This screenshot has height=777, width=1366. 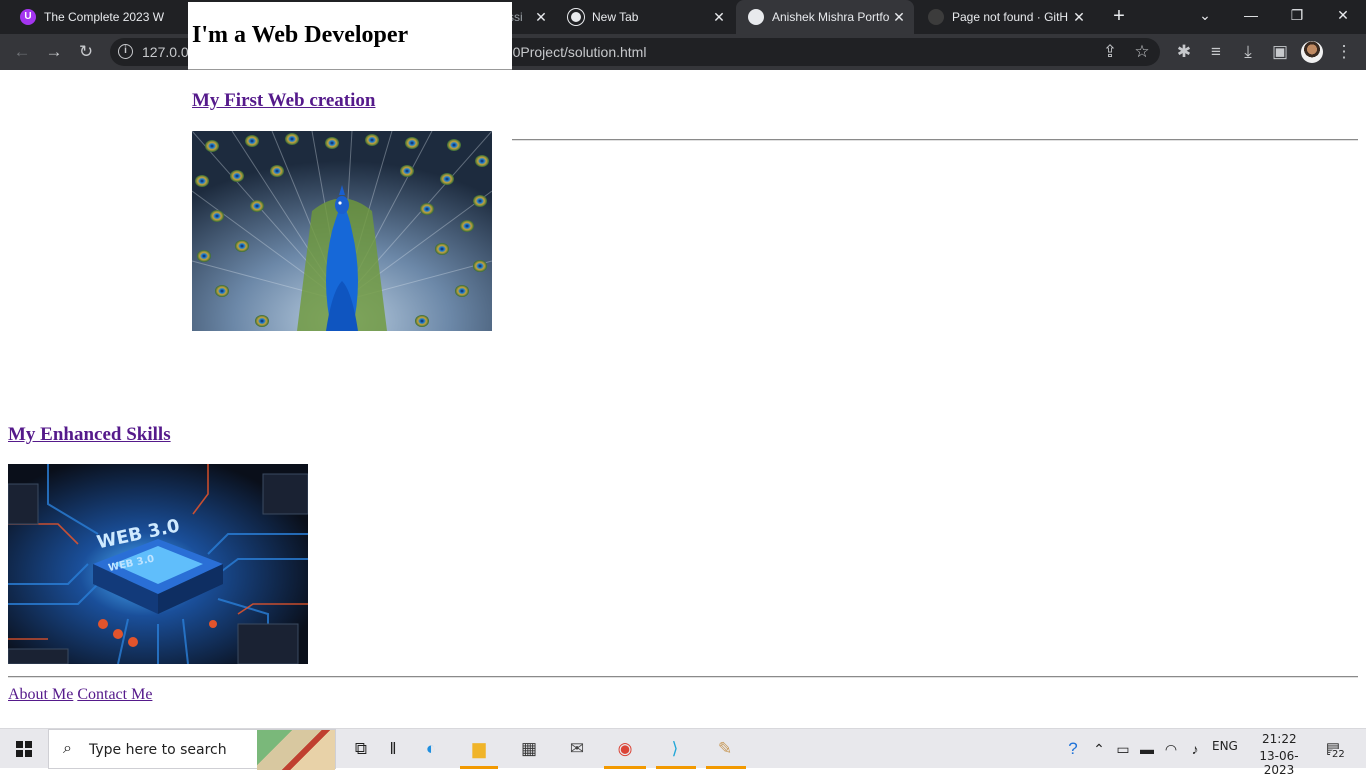 What do you see at coordinates (756, 17) in the screenshot?
I see `globe-icon` at bounding box center [756, 17].